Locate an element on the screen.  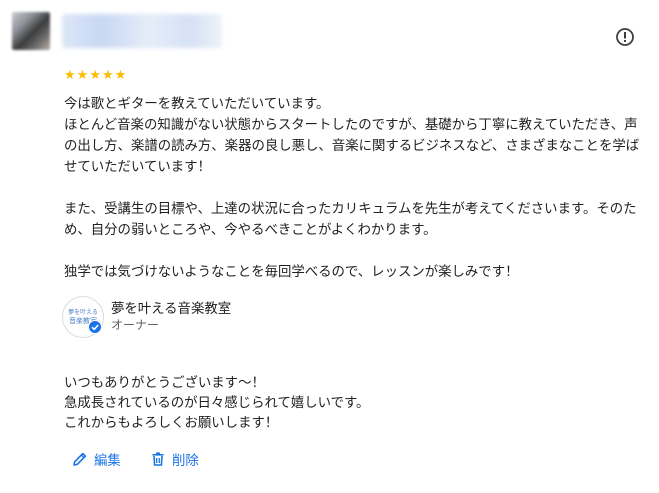
edit-button: 編集 is located at coordinates (96, 459).